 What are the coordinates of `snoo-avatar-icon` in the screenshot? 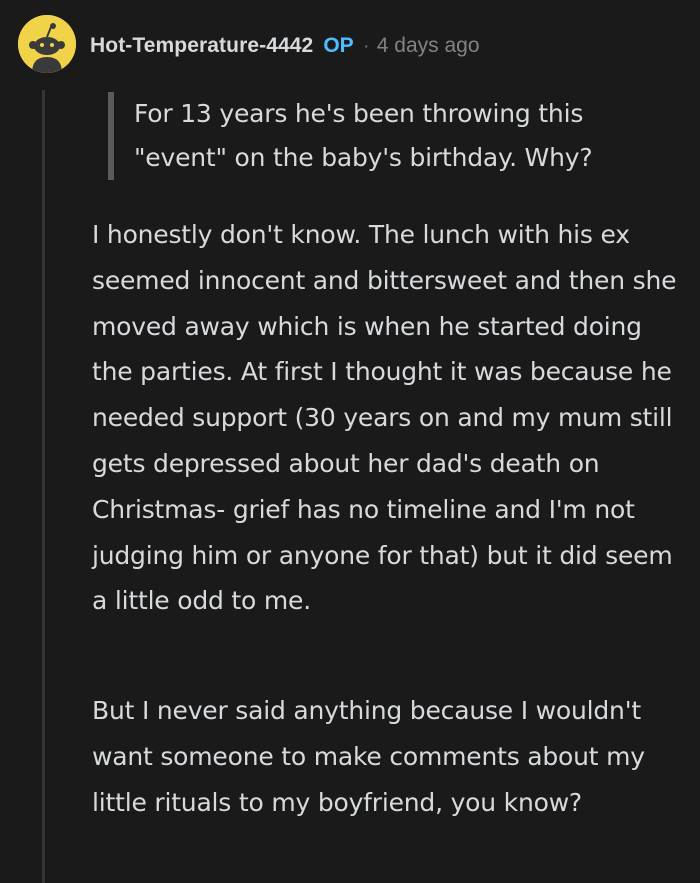 It's located at (47, 44).